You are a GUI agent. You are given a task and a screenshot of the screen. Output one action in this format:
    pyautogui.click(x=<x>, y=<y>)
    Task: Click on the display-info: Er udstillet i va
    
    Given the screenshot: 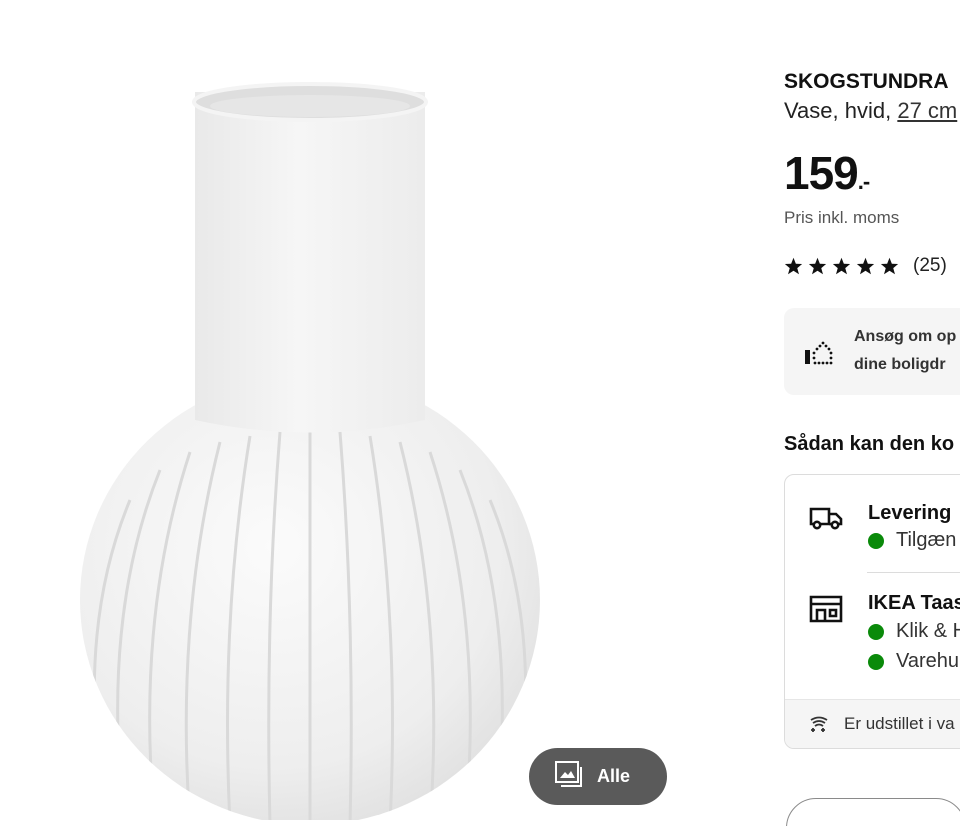 What is the action you would take?
    pyautogui.click(x=872, y=723)
    